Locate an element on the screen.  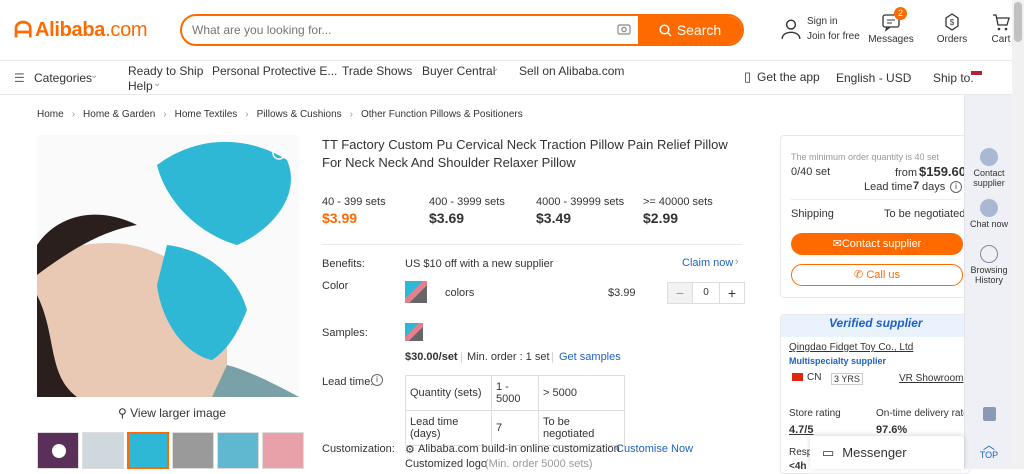
mail-icon: ✉ is located at coordinates (837, 244).